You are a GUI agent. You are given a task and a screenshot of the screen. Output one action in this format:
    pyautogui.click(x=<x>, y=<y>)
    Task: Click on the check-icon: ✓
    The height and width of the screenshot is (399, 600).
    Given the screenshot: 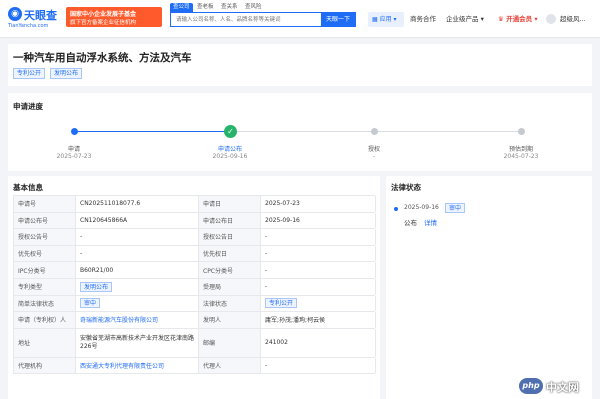 What is the action you would take?
    pyautogui.click(x=230, y=131)
    